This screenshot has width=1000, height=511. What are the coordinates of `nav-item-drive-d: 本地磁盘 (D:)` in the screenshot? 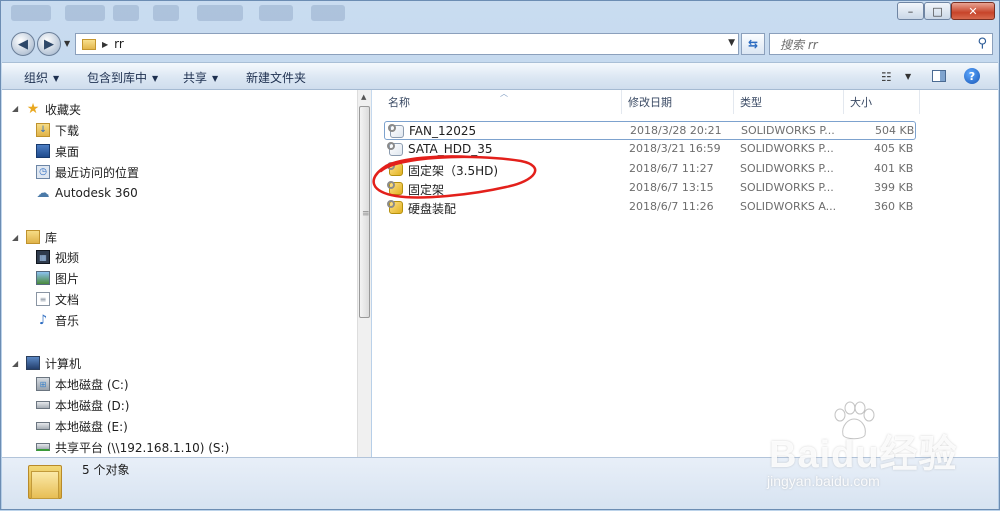 It's located at (82, 405).